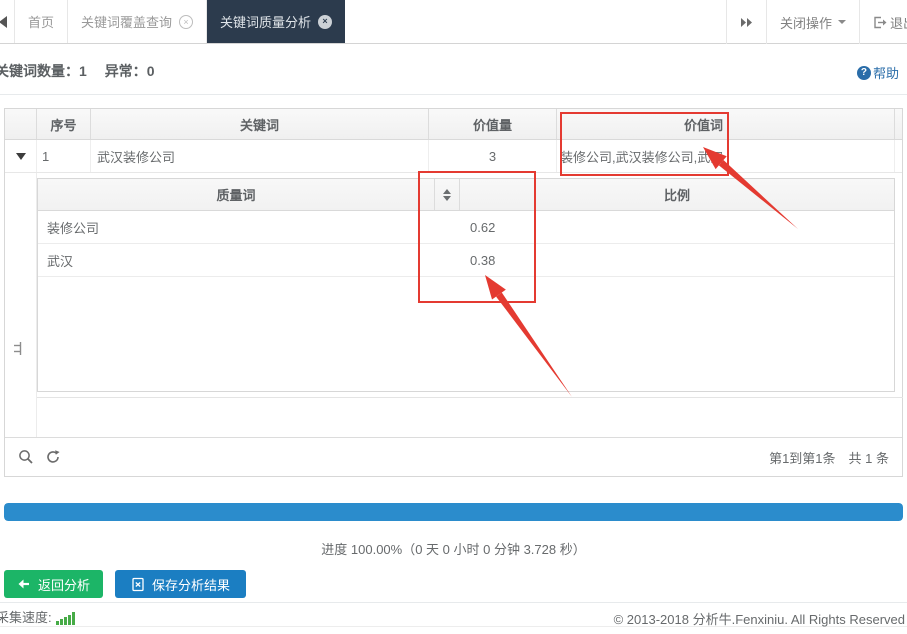  I want to click on tab-label: 首页, so click(41, 22).